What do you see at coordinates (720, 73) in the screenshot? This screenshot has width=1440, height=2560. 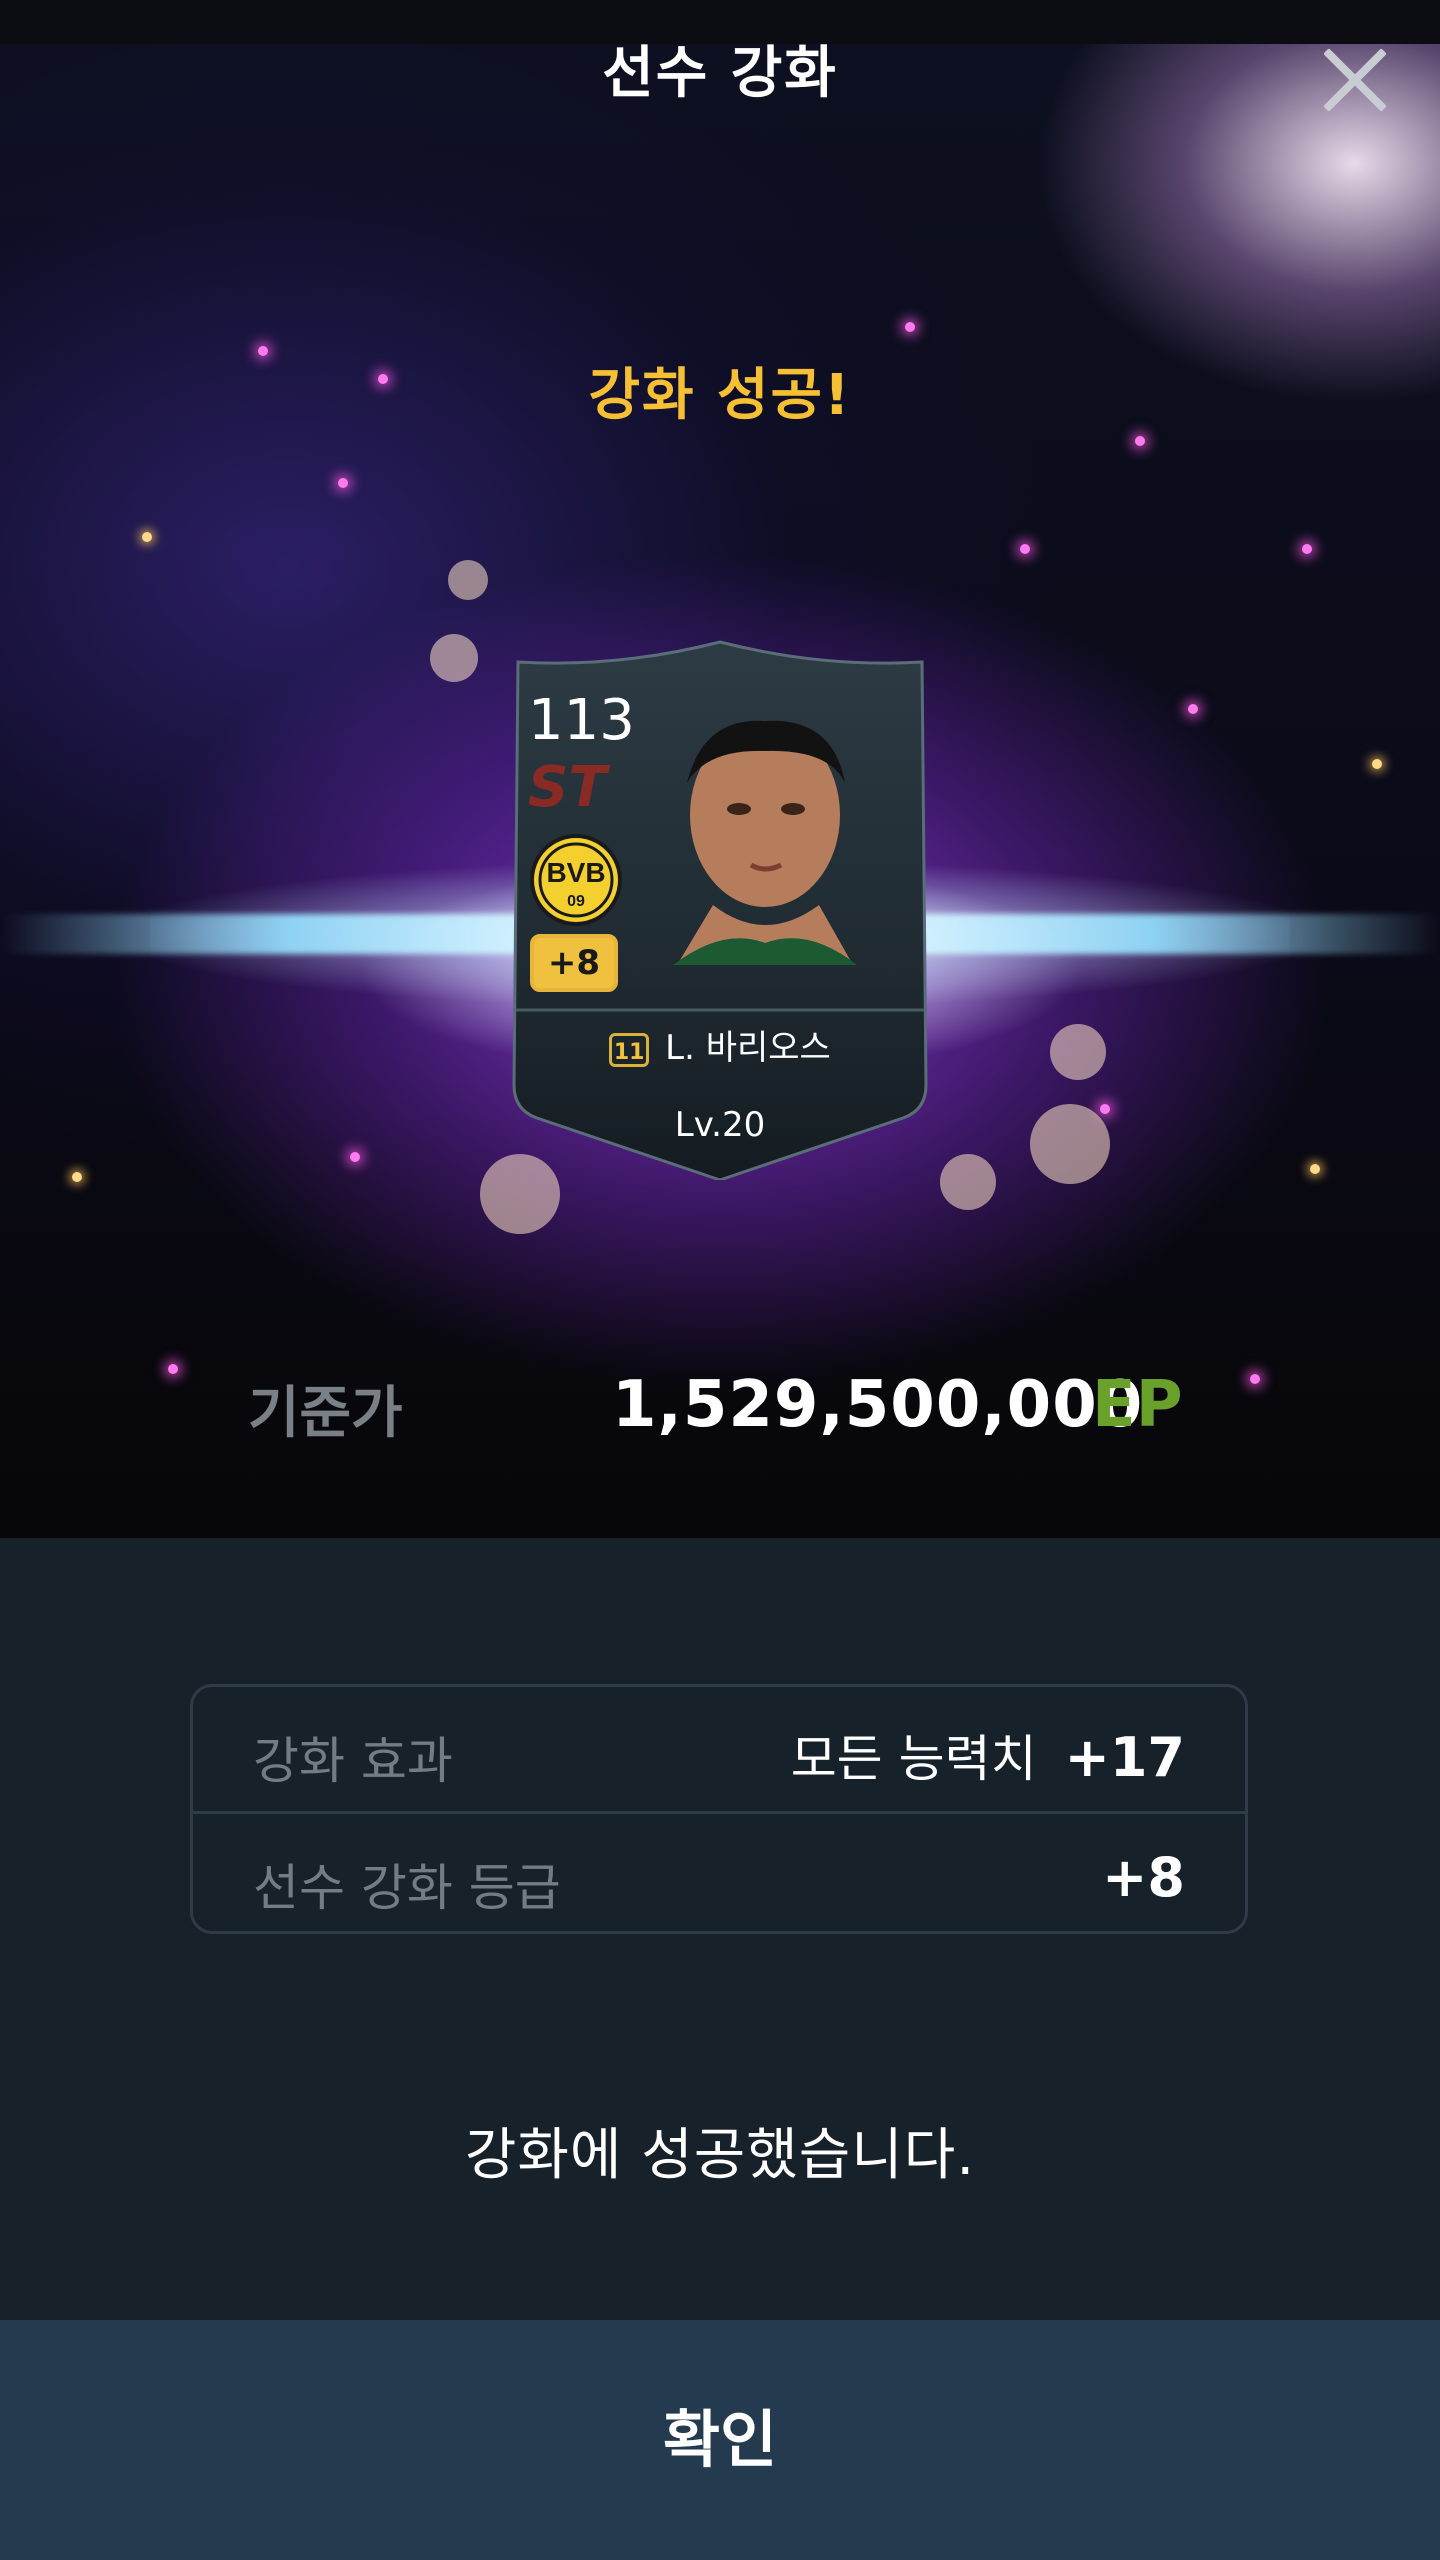 I see `page-title: 선수 강화` at bounding box center [720, 73].